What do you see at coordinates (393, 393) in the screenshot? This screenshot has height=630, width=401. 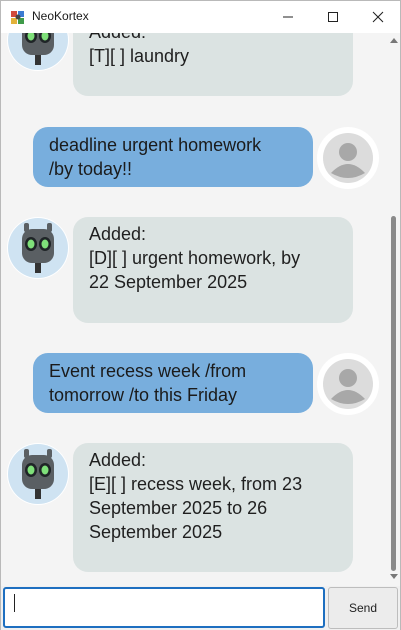 I see `scrollbar-thumb` at bounding box center [393, 393].